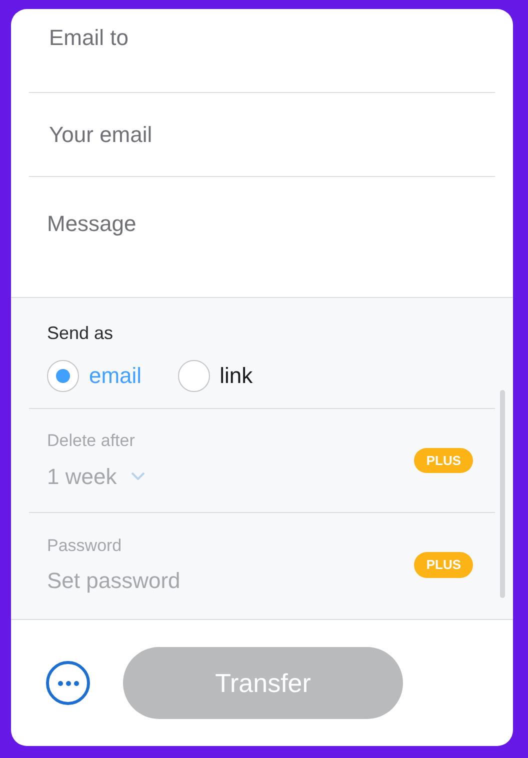  What do you see at coordinates (85, 545) in the screenshot?
I see `setting-label: Password` at bounding box center [85, 545].